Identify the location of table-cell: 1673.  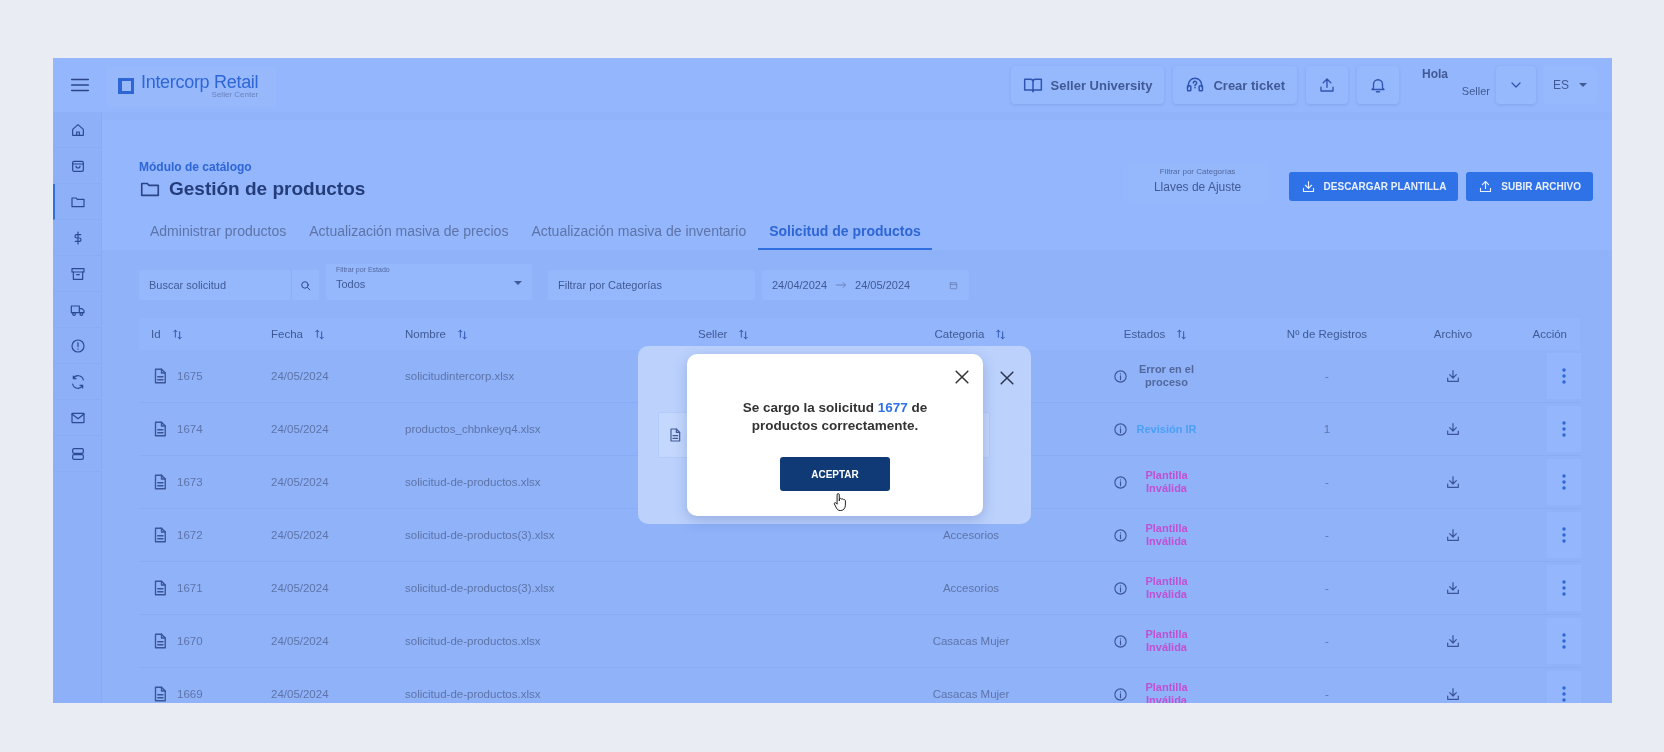
(190, 482).